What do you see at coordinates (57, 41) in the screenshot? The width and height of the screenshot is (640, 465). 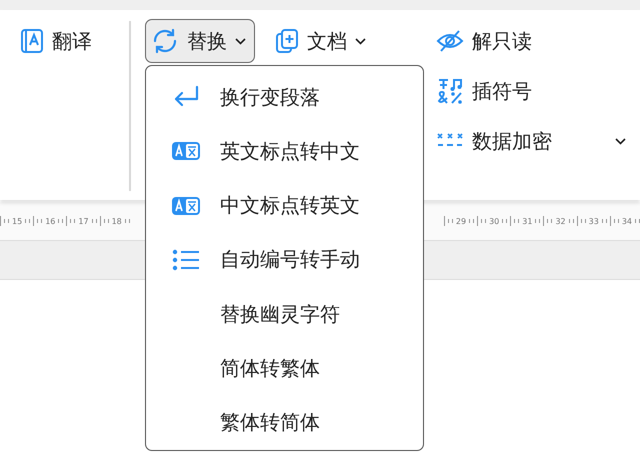 I see `ribbon-button: 翻译` at bounding box center [57, 41].